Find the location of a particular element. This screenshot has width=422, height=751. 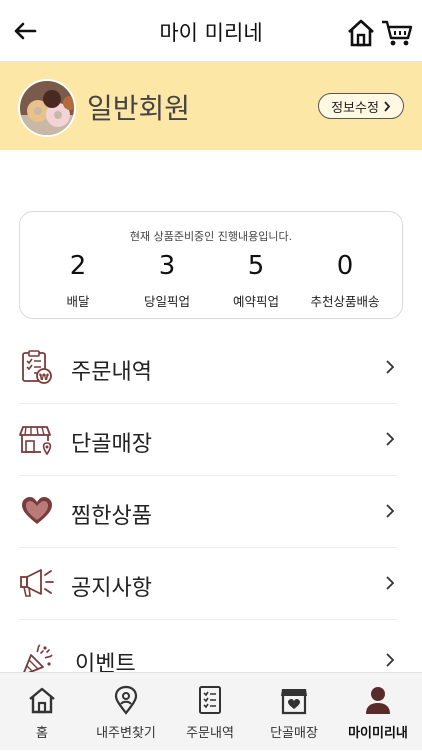

status-count: 2 is located at coordinates (78, 266).